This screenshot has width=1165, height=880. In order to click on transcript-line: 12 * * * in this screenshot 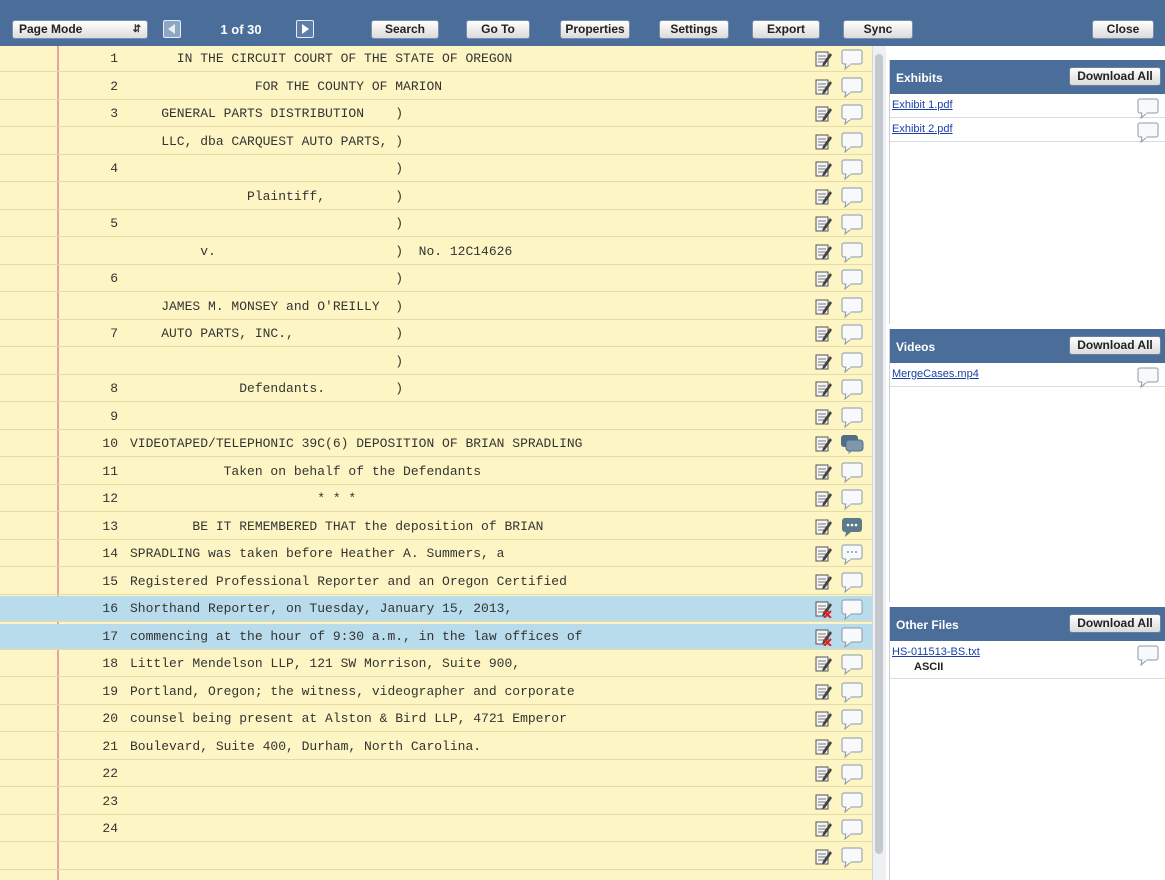, I will do `click(436, 499)`.